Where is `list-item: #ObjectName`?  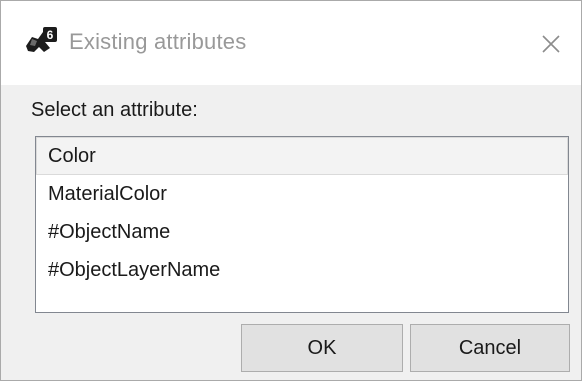 list-item: #ObjectName is located at coordinates (302, 232).